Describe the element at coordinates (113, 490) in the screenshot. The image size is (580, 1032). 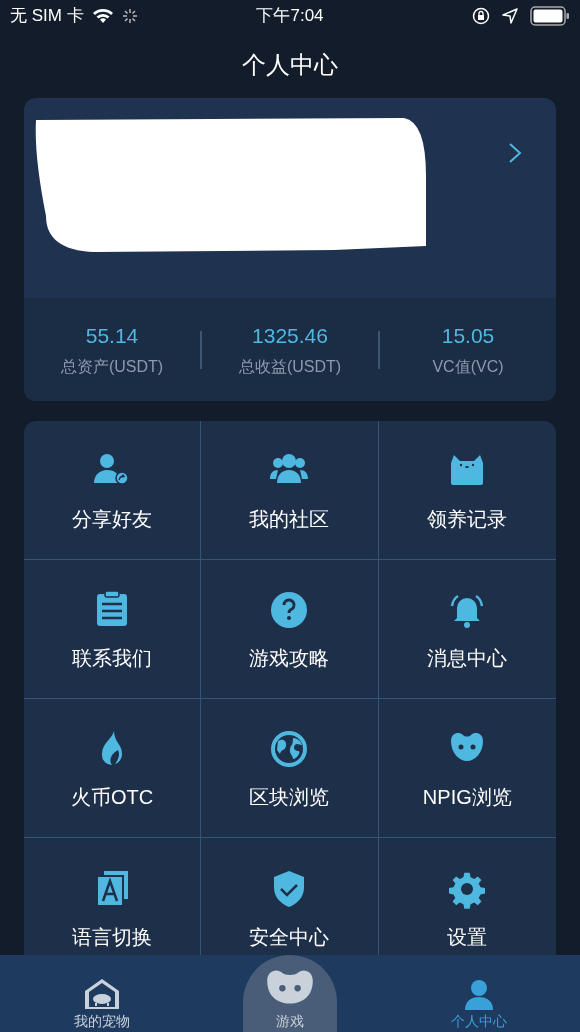
I see `menu-item: 分享好友` at that location.